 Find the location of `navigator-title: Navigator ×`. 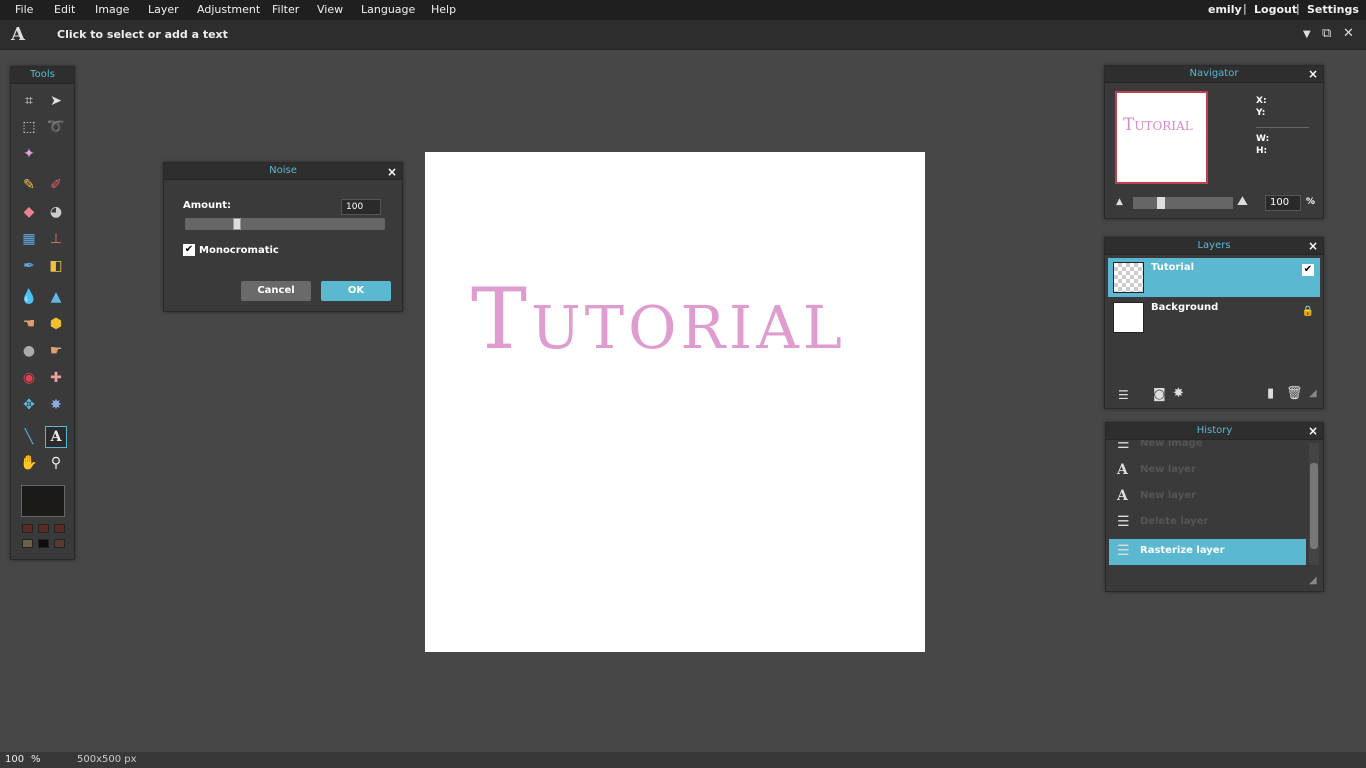

navigator-title: Navigator × is located at coordinates (1214, 74).